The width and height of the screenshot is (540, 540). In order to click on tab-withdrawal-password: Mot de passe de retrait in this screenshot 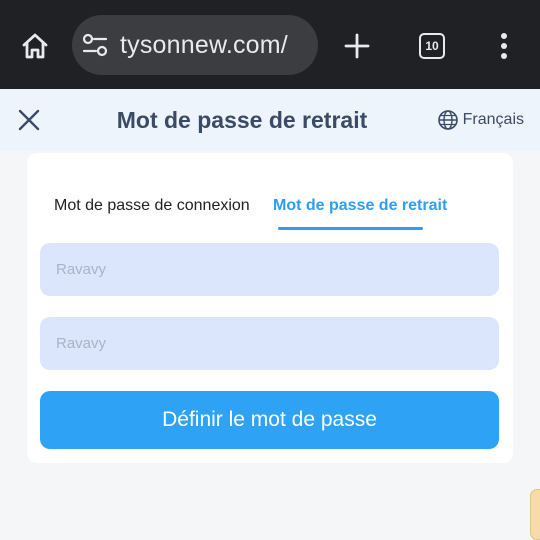, I will do `click(360, 206)`.